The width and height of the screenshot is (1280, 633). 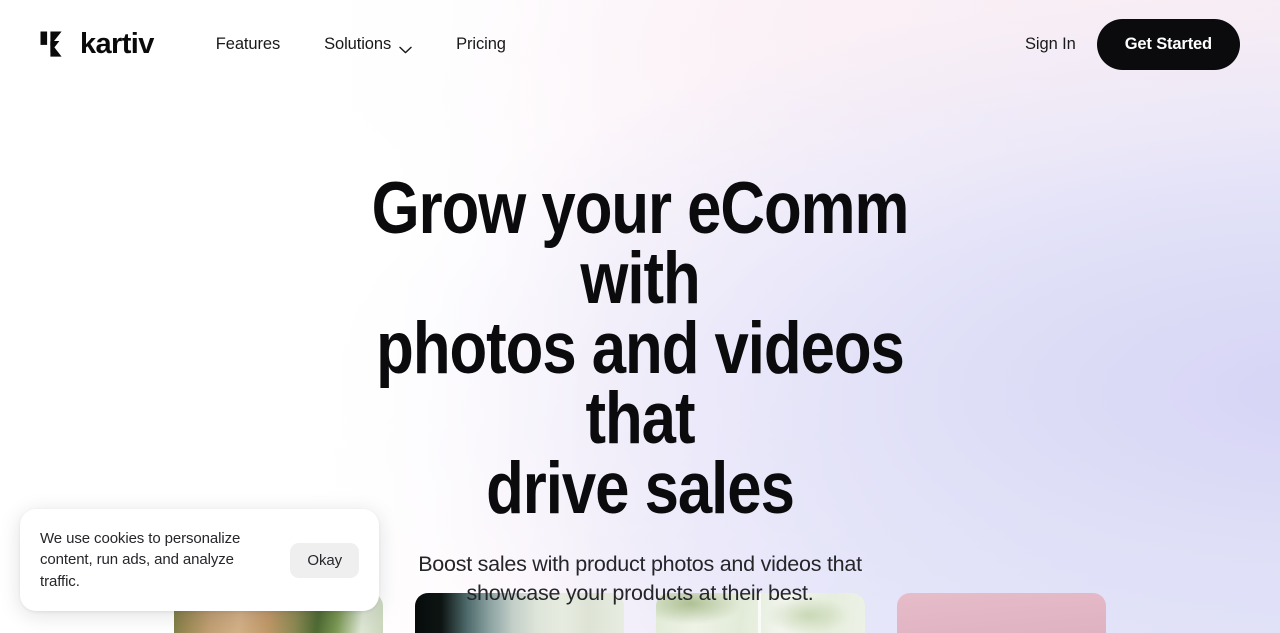 I want to click on get-started-button: Get Started, so click(x=1168, y=44).